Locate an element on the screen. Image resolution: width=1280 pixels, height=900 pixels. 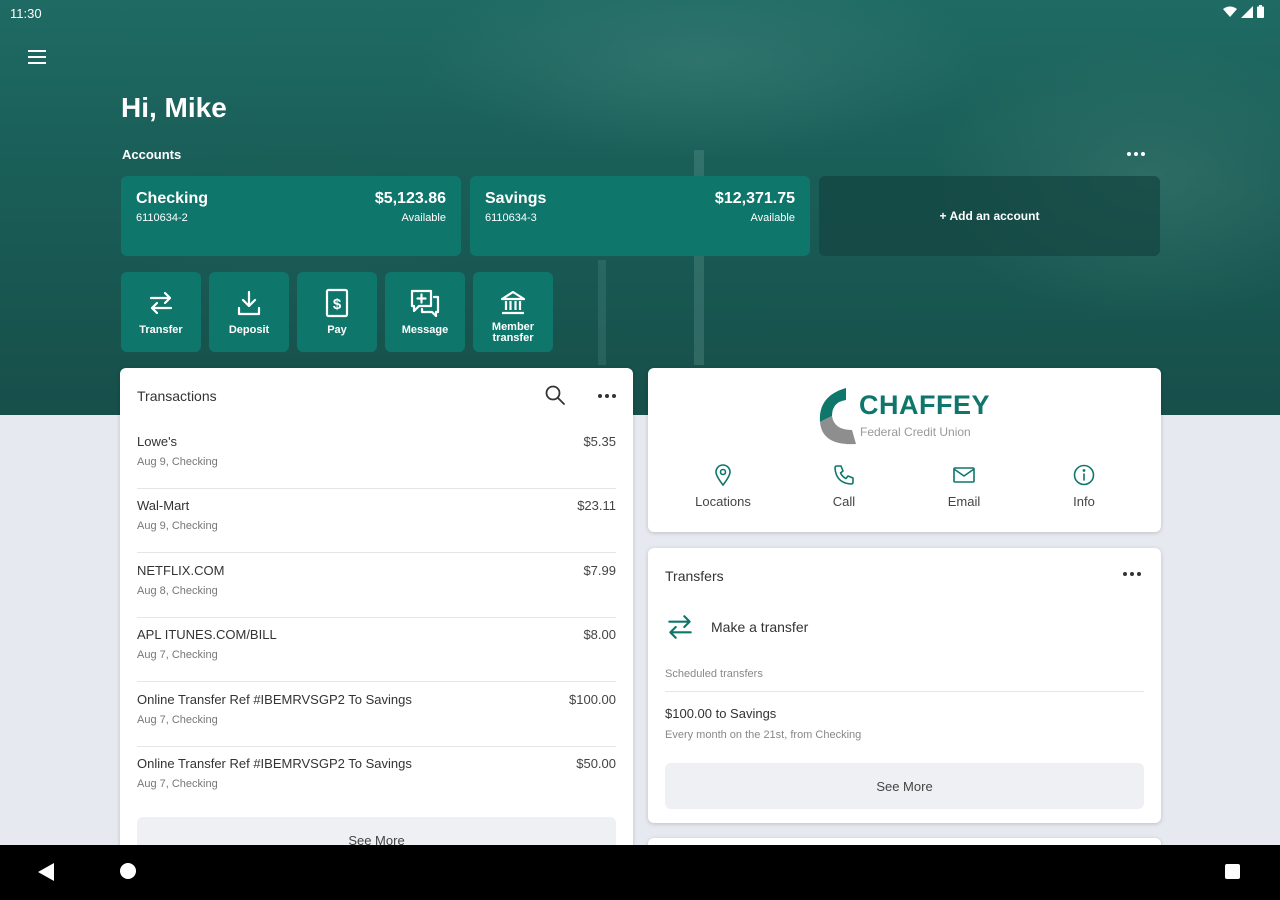
wifi-icon is located at coordinates (1230, 11).